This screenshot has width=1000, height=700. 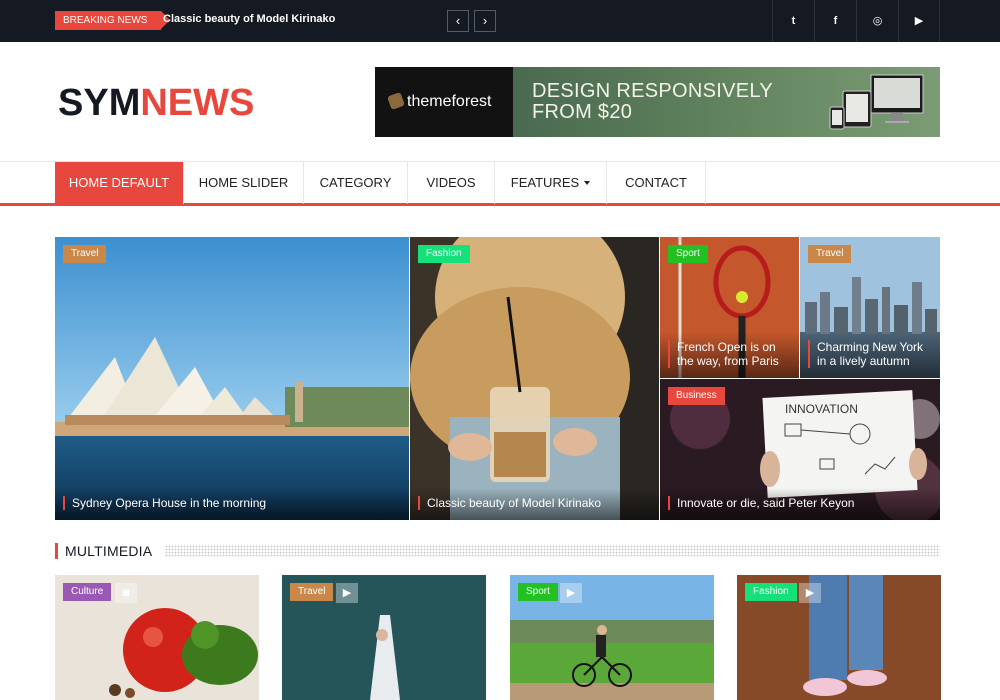 What do you see at coordinates (656, 183) in the screenshot?
I see `nav-contact: CONTACT` at bounding box center [656, 183].